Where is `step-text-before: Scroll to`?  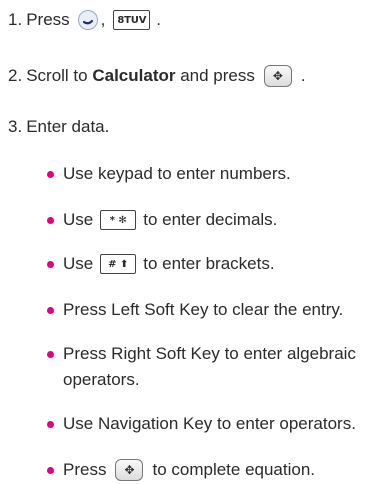
step-text-before: Scroll to is located at coordinates (57, 75).